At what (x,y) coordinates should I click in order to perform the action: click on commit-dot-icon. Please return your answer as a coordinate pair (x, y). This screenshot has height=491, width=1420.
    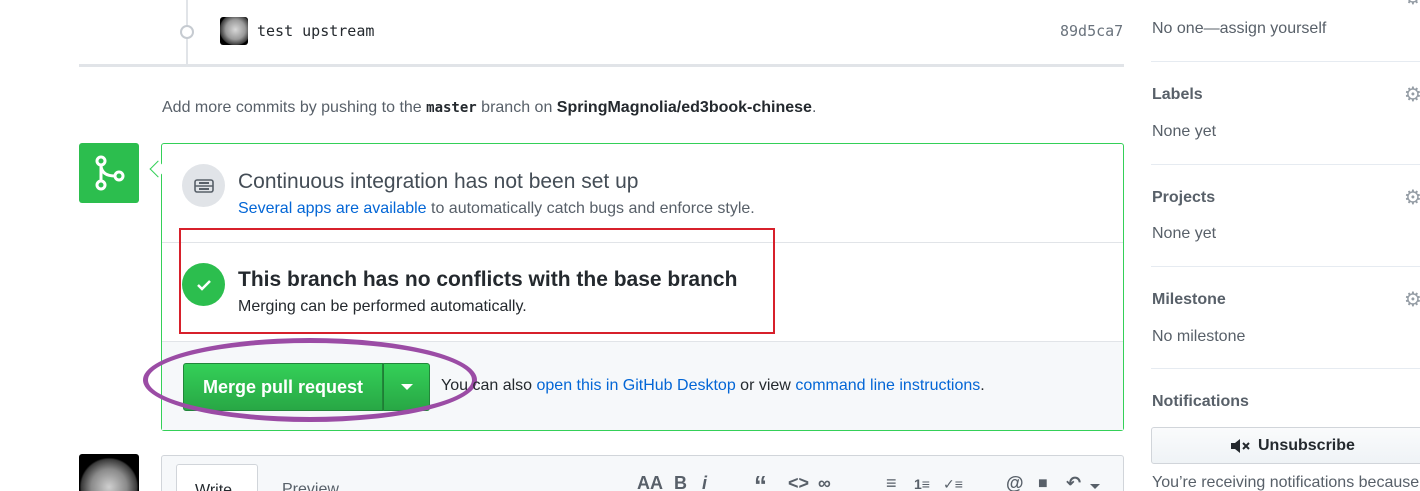
    Looking at the image, I should click on (187, 32).